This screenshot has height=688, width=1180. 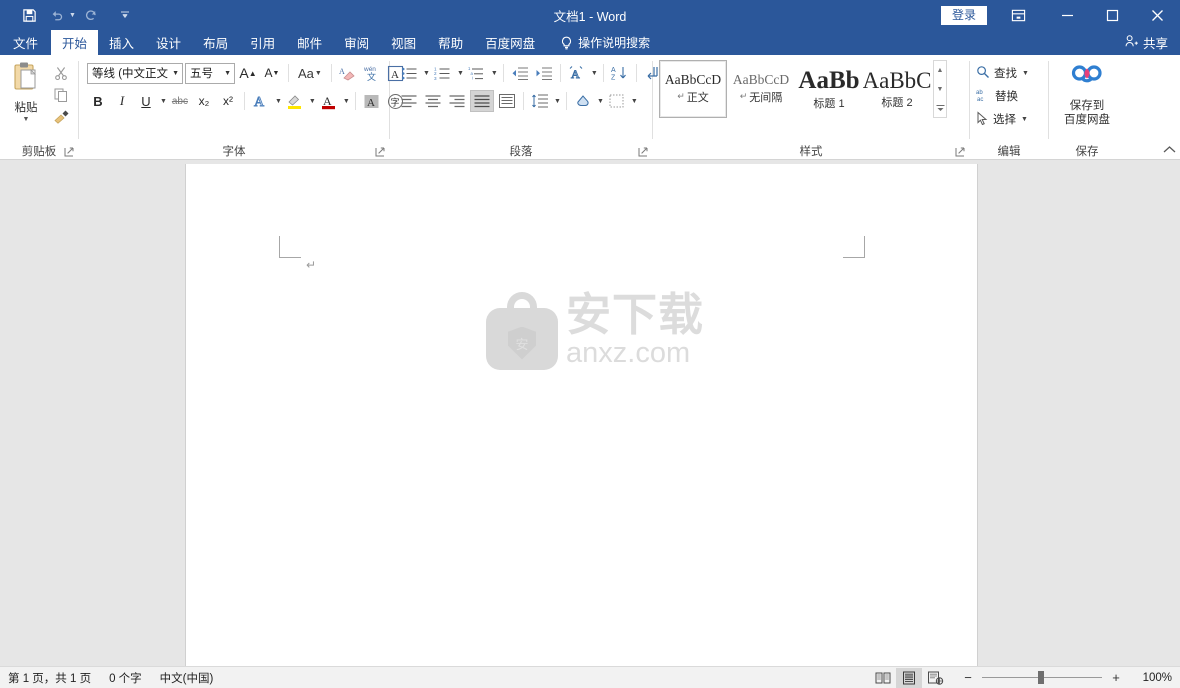 I want to click on maximize-icon, so click(x=1112, y=15).